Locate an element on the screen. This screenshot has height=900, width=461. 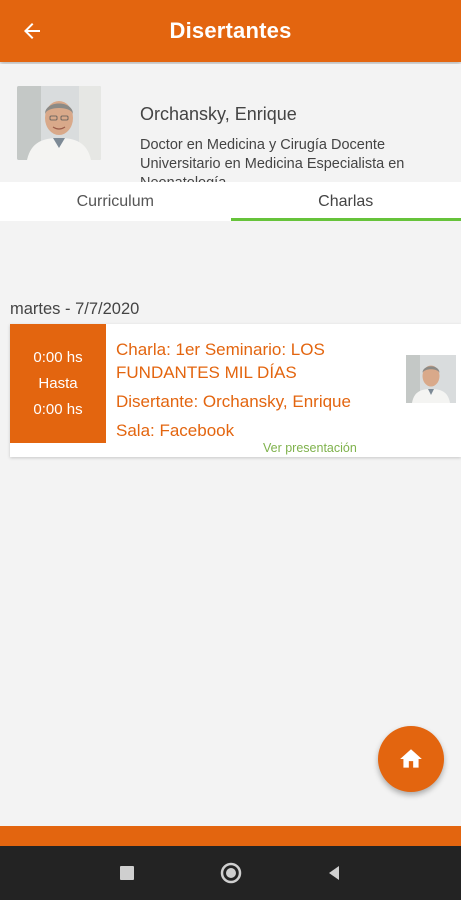
home-nav-button is located at coordinates (231, 873).